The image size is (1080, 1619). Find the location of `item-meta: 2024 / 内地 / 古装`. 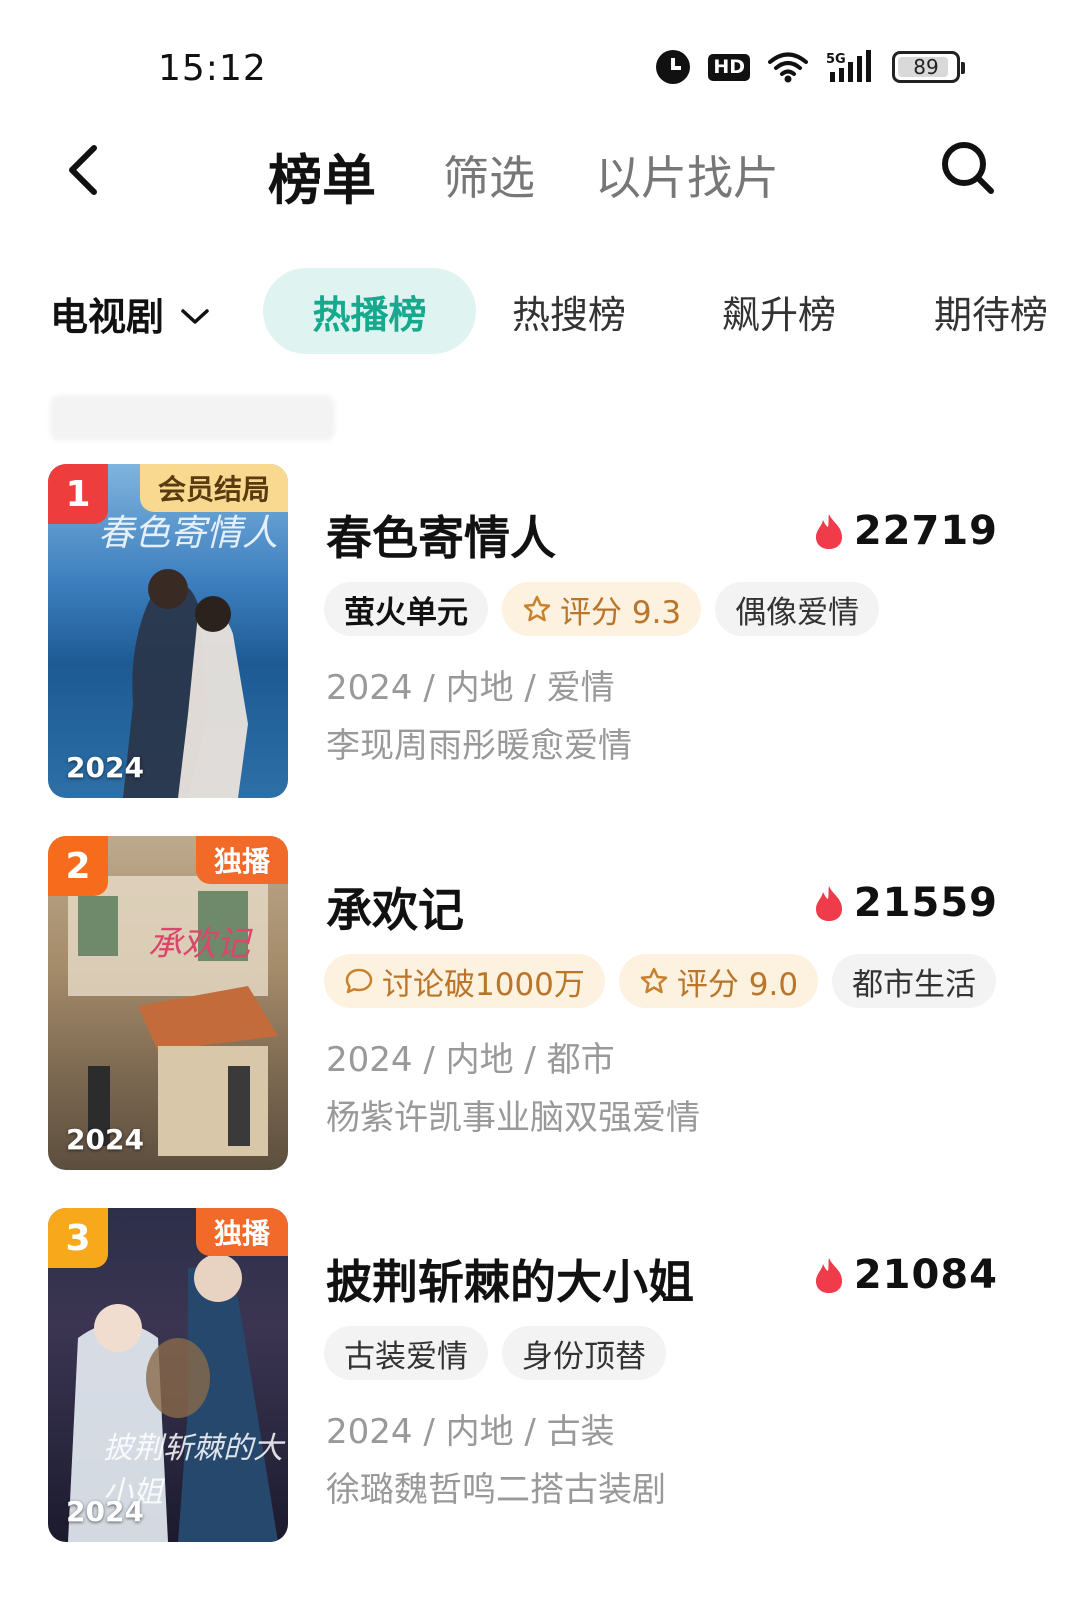

item-meta: 2024 / 内地 / 古装 is located at coordinates (470, 1432).